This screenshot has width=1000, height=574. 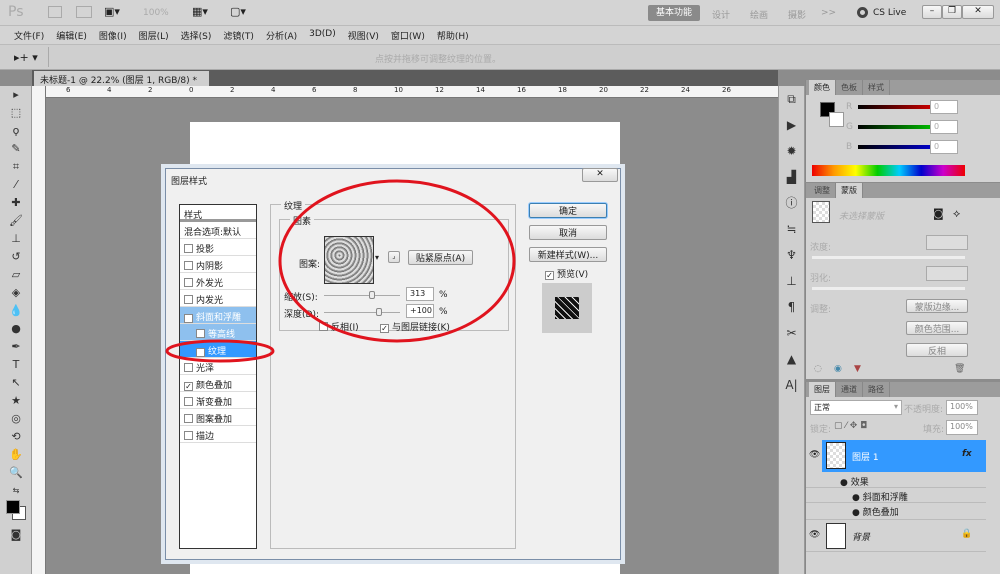 I want to click on b-slider, so click(x=896, y=147).